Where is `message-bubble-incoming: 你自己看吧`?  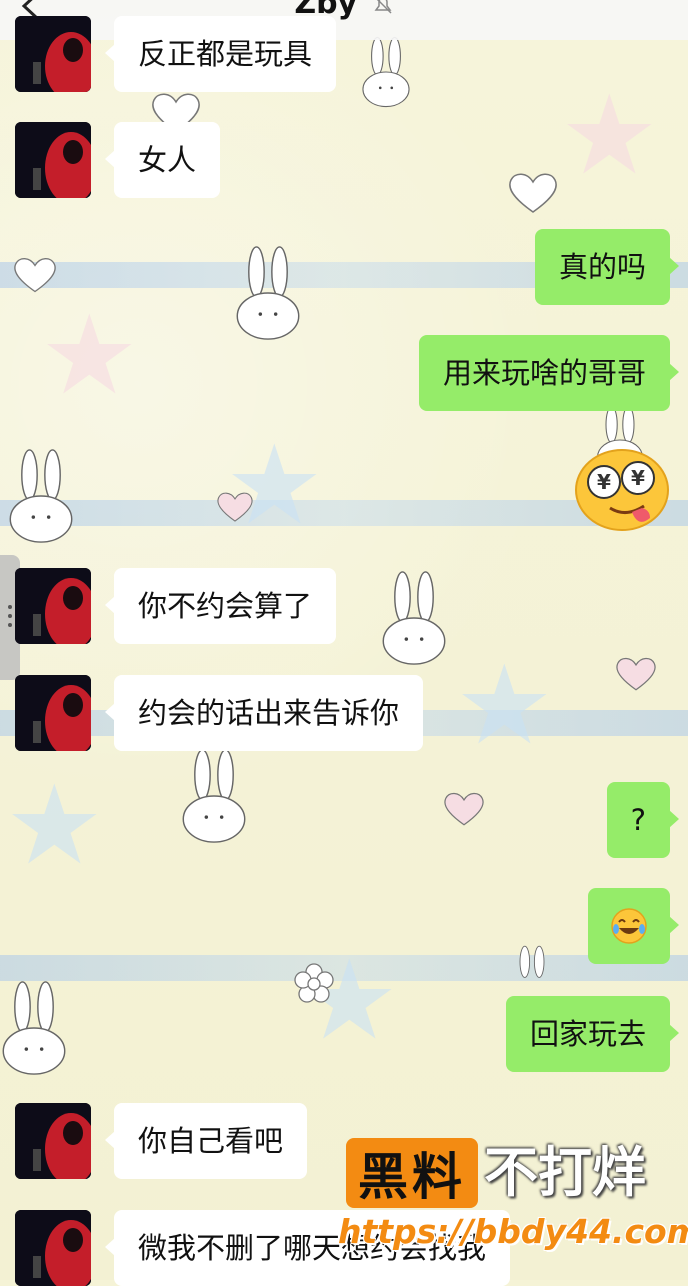 message-bubble-incoming: 你自己看吧 is located at coordinates (206, 1141).